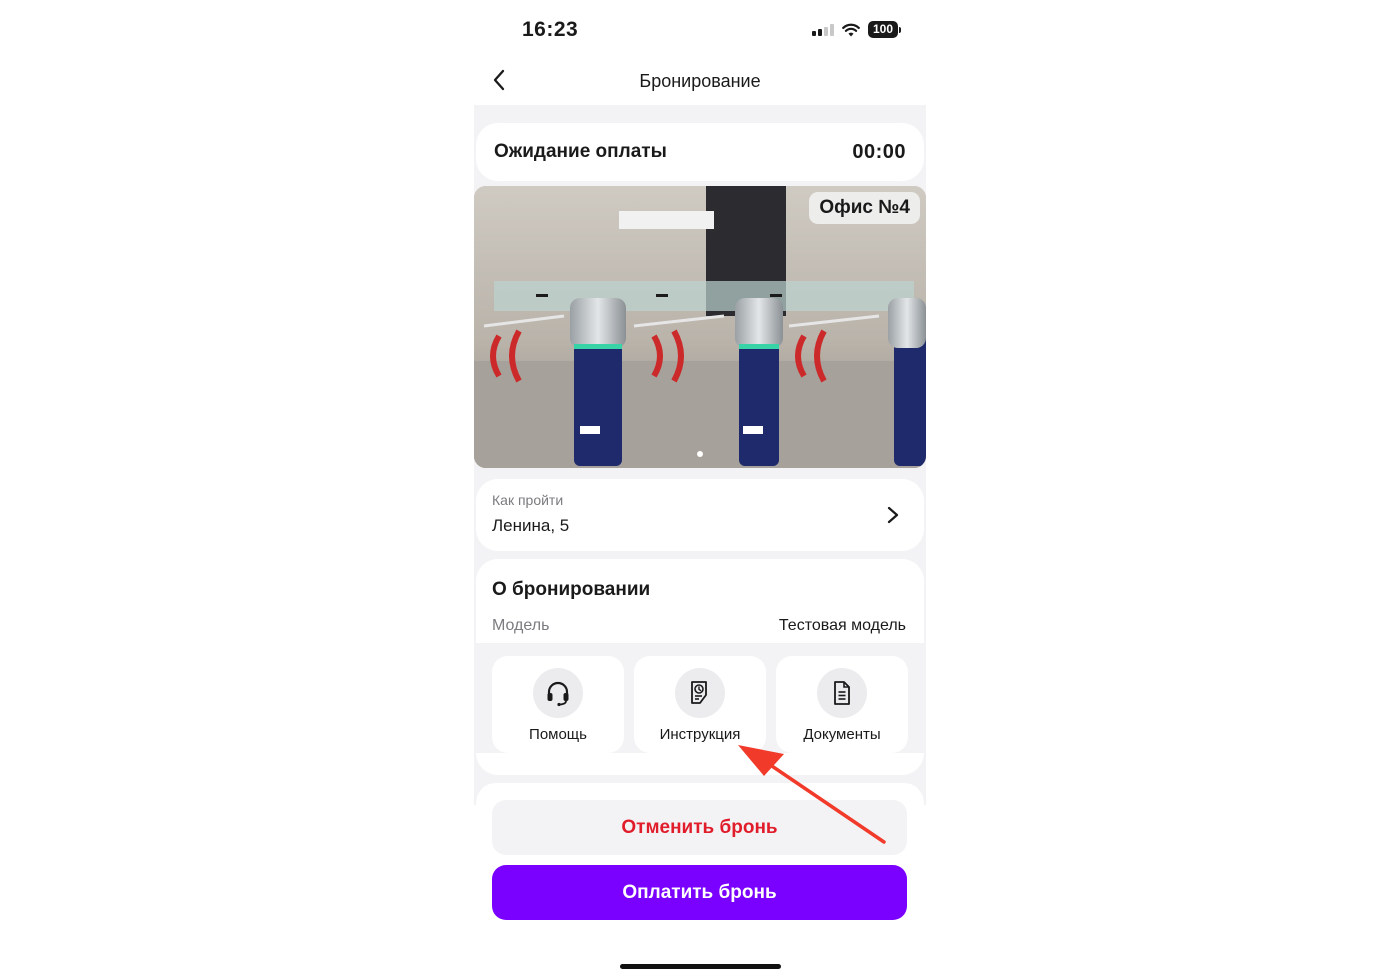 The height and width of the screenshot is (979, 1400). I want to click on payment-status-card: Ожидание оплаты 00:00, so click(700, 152).